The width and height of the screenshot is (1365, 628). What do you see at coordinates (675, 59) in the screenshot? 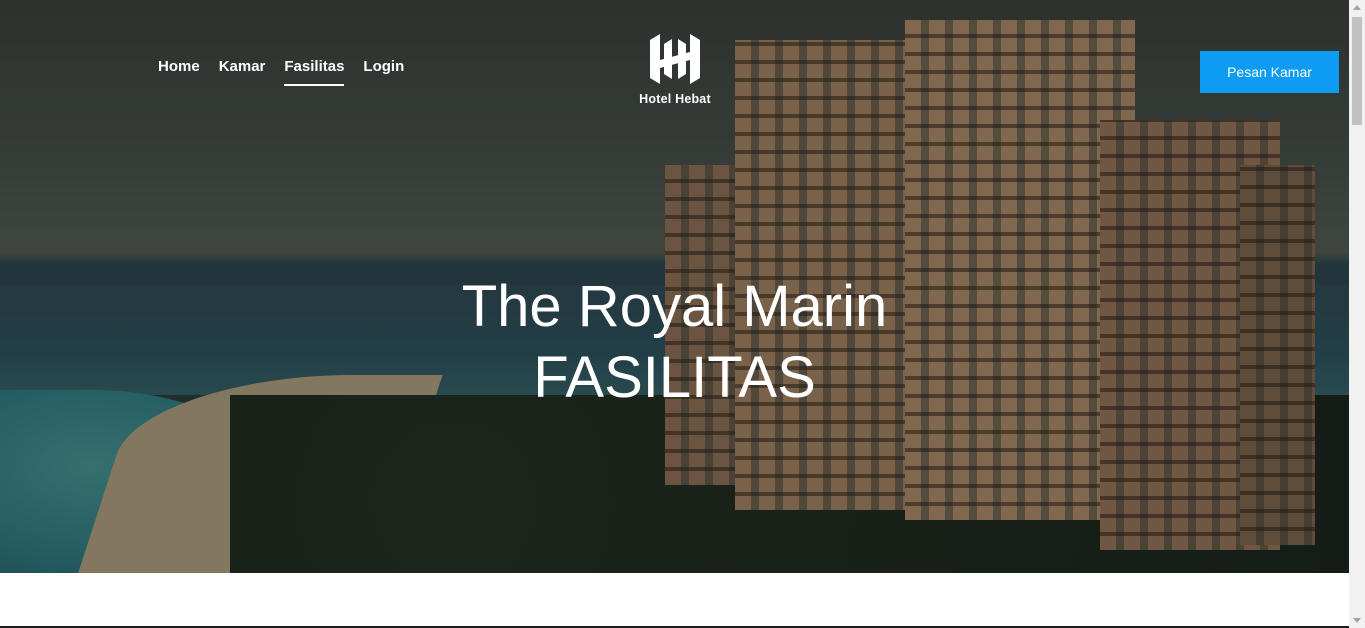
I see `hotel-hebat-logo-icon` at bounding box center [675, 59].